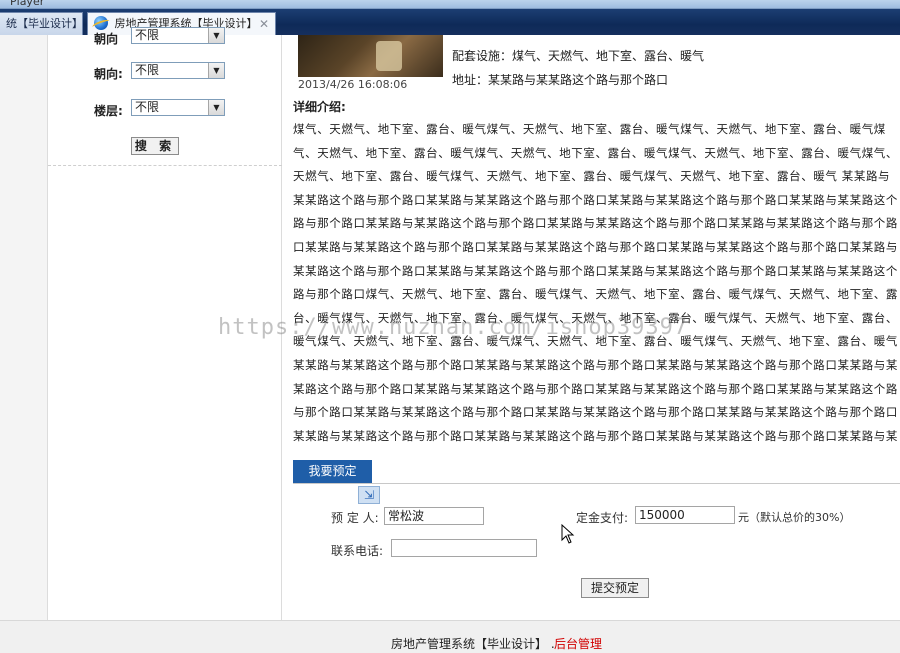 The image size is (900, 653). What do you see at coordinates (106, 39) in the screenshot?
I see `filter-label: 朝向` at bounding box center [106, 39].